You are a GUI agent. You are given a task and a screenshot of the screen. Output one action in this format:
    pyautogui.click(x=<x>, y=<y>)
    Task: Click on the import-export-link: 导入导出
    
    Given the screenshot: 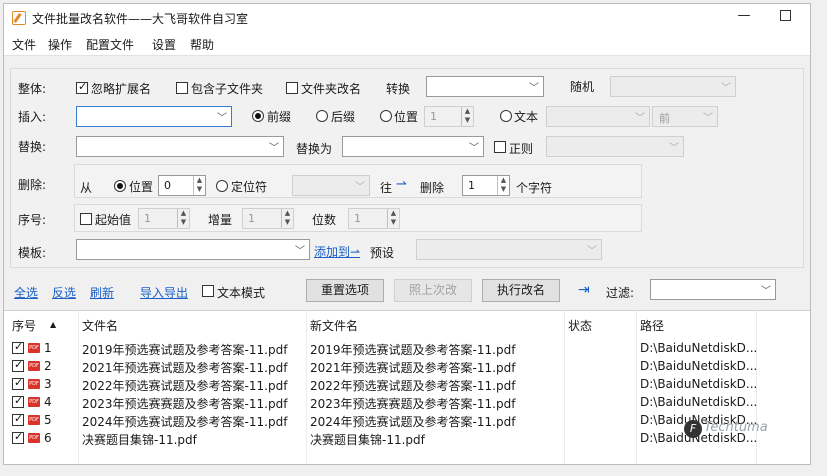 What is the action you would take?
    pyautogui.click(x=164, y=292)
    